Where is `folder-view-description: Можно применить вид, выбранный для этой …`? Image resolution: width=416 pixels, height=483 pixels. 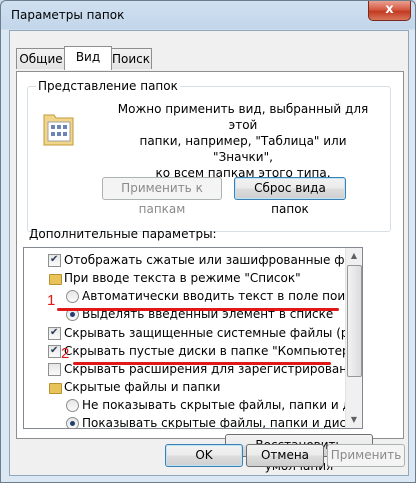 folder-view-description: Можно применить вид, выбранный для этой … is located at coordinates (243, 141).